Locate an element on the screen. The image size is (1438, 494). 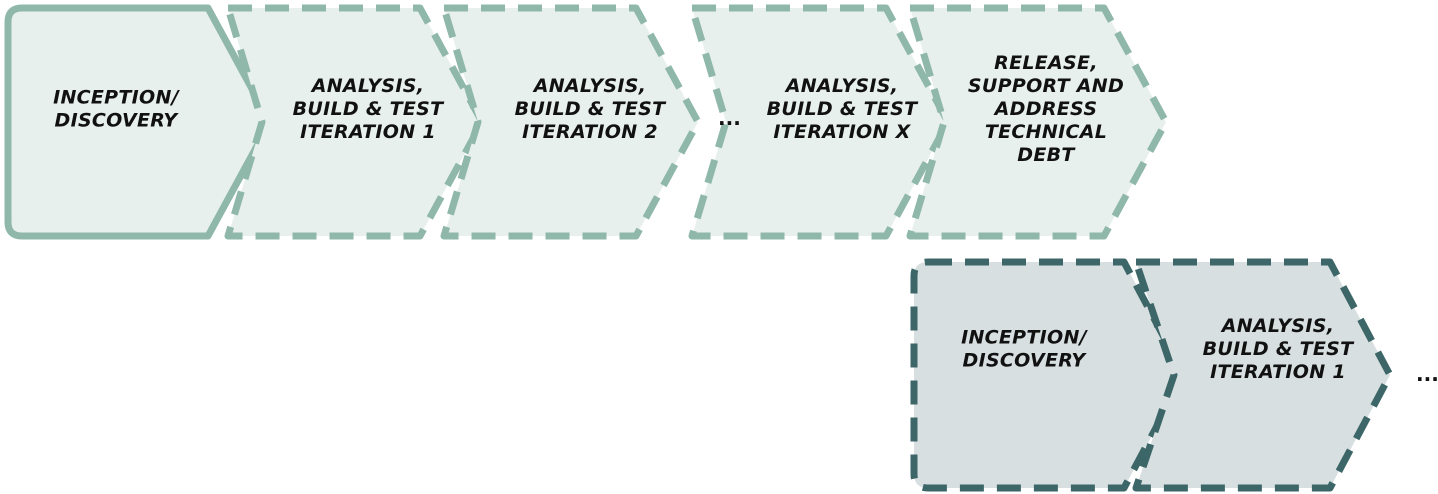
phase-2-stage-1-label-line: DISCOVERY is located at coordinates (1025, 361).